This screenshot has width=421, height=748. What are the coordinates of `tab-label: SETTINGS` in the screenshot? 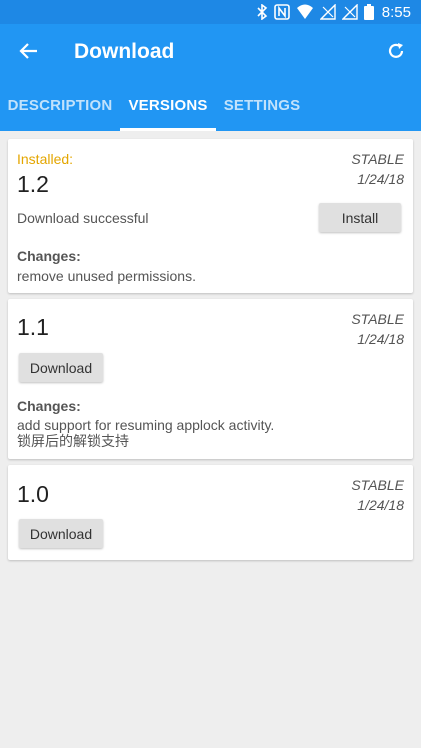 It's located at (262, 105).